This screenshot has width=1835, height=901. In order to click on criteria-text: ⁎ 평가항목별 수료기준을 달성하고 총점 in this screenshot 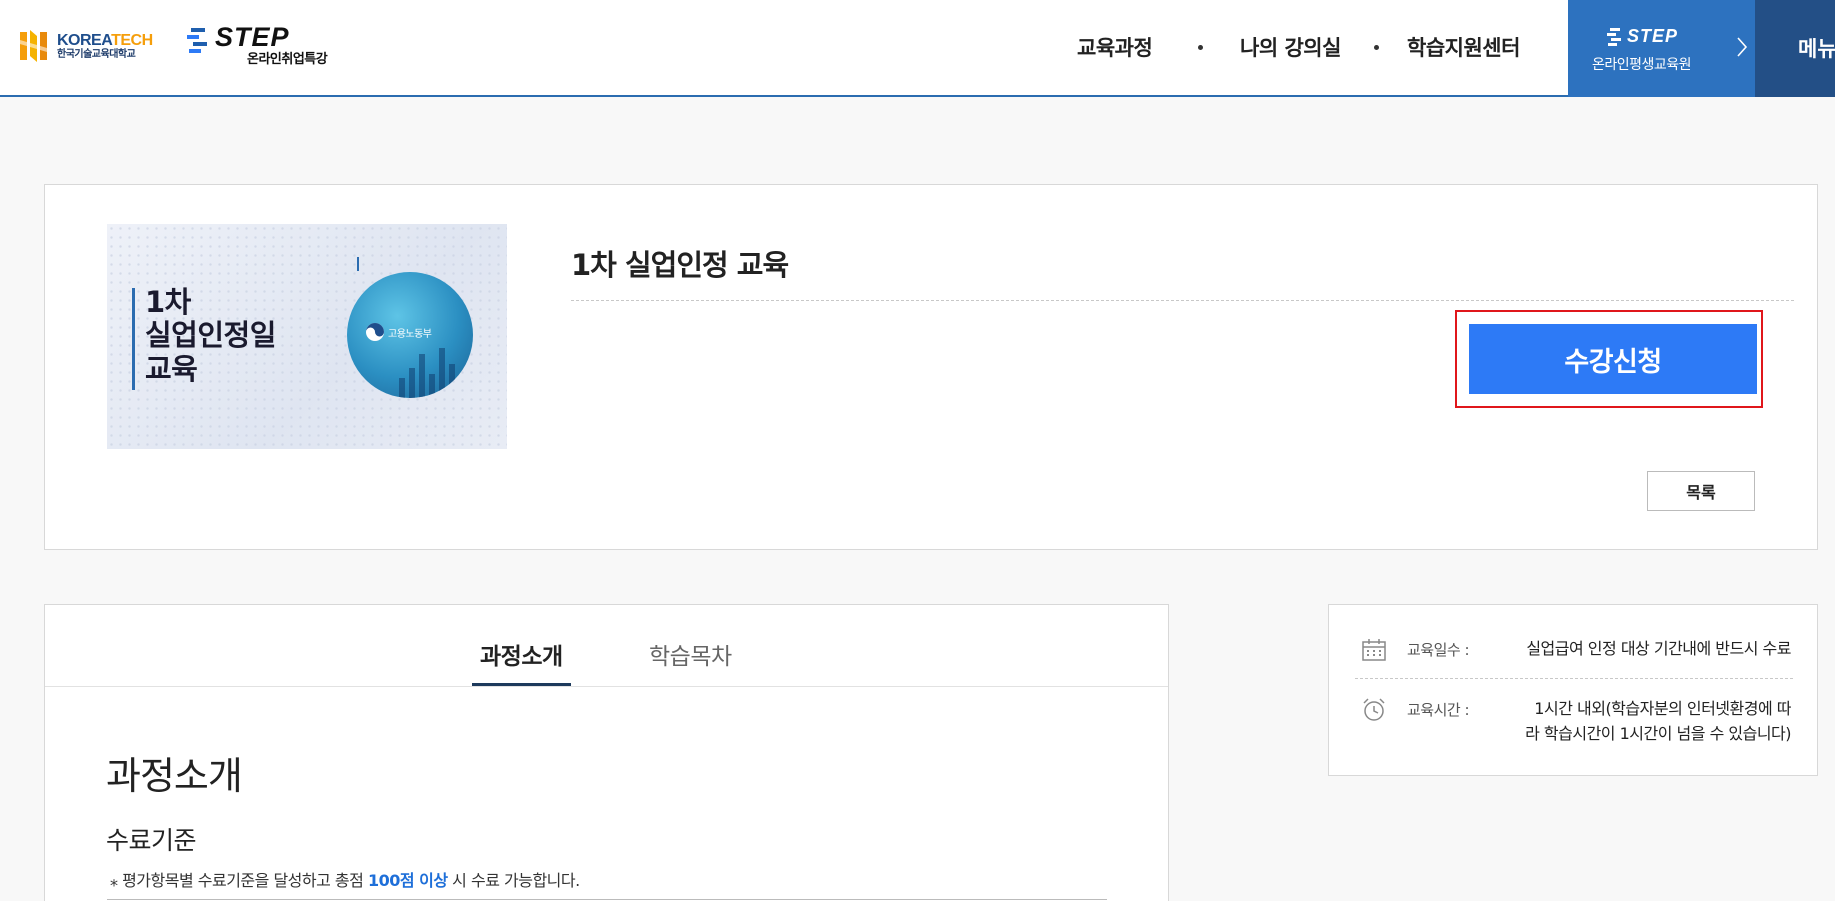, I will do `click(239, 880)`.